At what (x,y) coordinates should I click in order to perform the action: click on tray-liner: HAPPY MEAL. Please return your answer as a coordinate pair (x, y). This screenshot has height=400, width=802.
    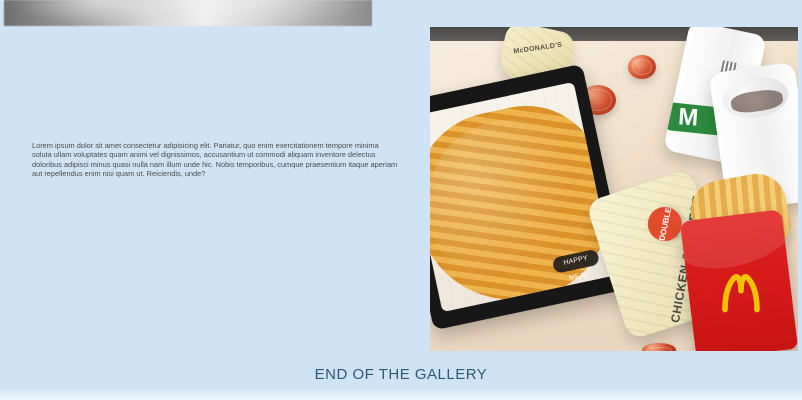
    Looking at the image, I should click on (522, 197).